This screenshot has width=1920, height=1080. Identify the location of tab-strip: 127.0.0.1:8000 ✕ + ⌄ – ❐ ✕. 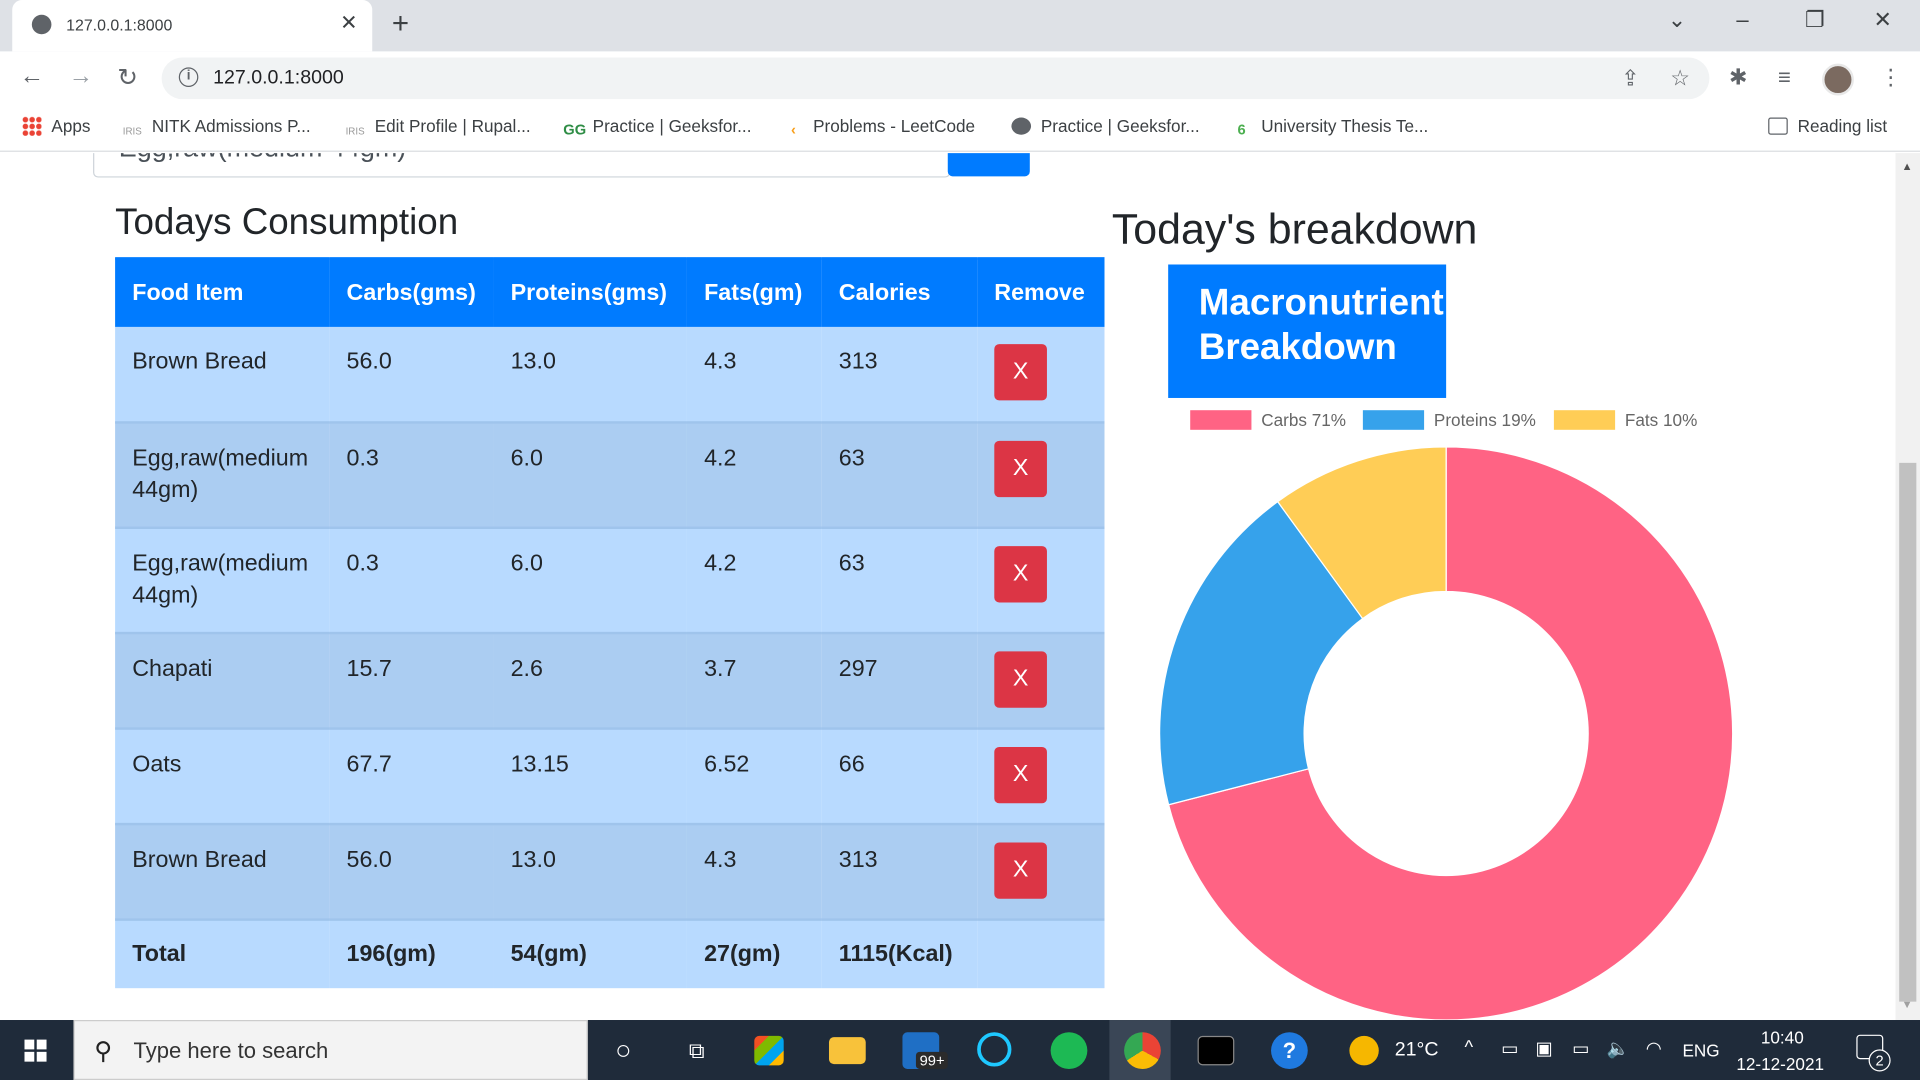
(960, 26).